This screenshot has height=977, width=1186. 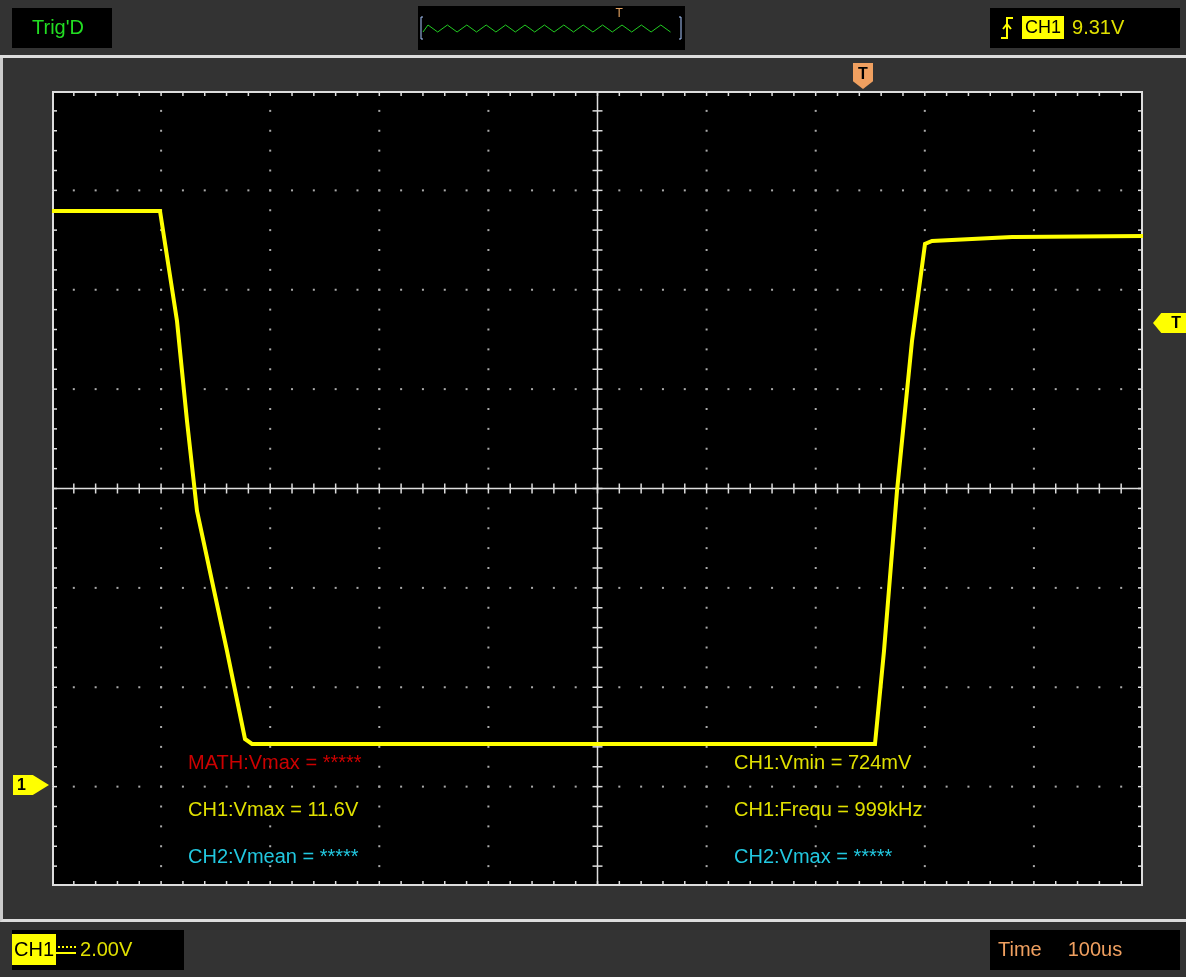 What do you see at coordinates (1020, 949) in the screenshot?
I see `timebase-label: Time` at bounding box center [1020, 949].